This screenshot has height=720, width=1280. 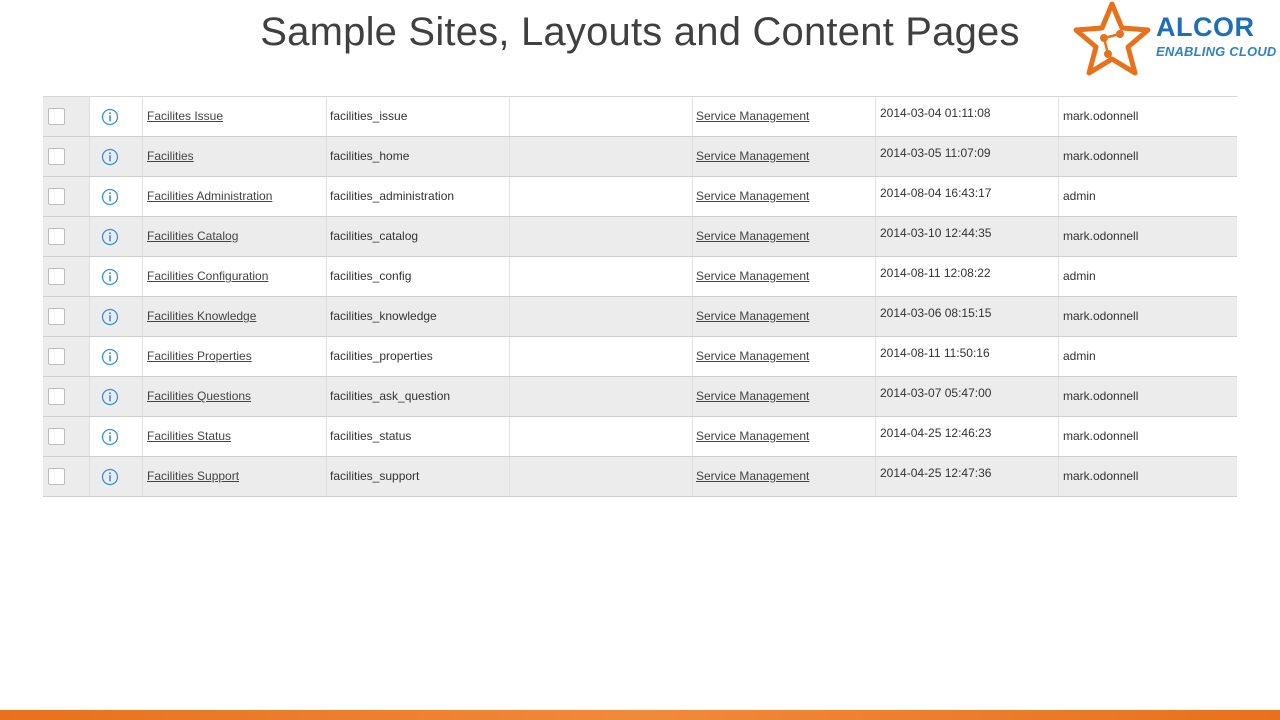 I want to click on page-name-link: Facilities Questions, so click(x=199, y=396).